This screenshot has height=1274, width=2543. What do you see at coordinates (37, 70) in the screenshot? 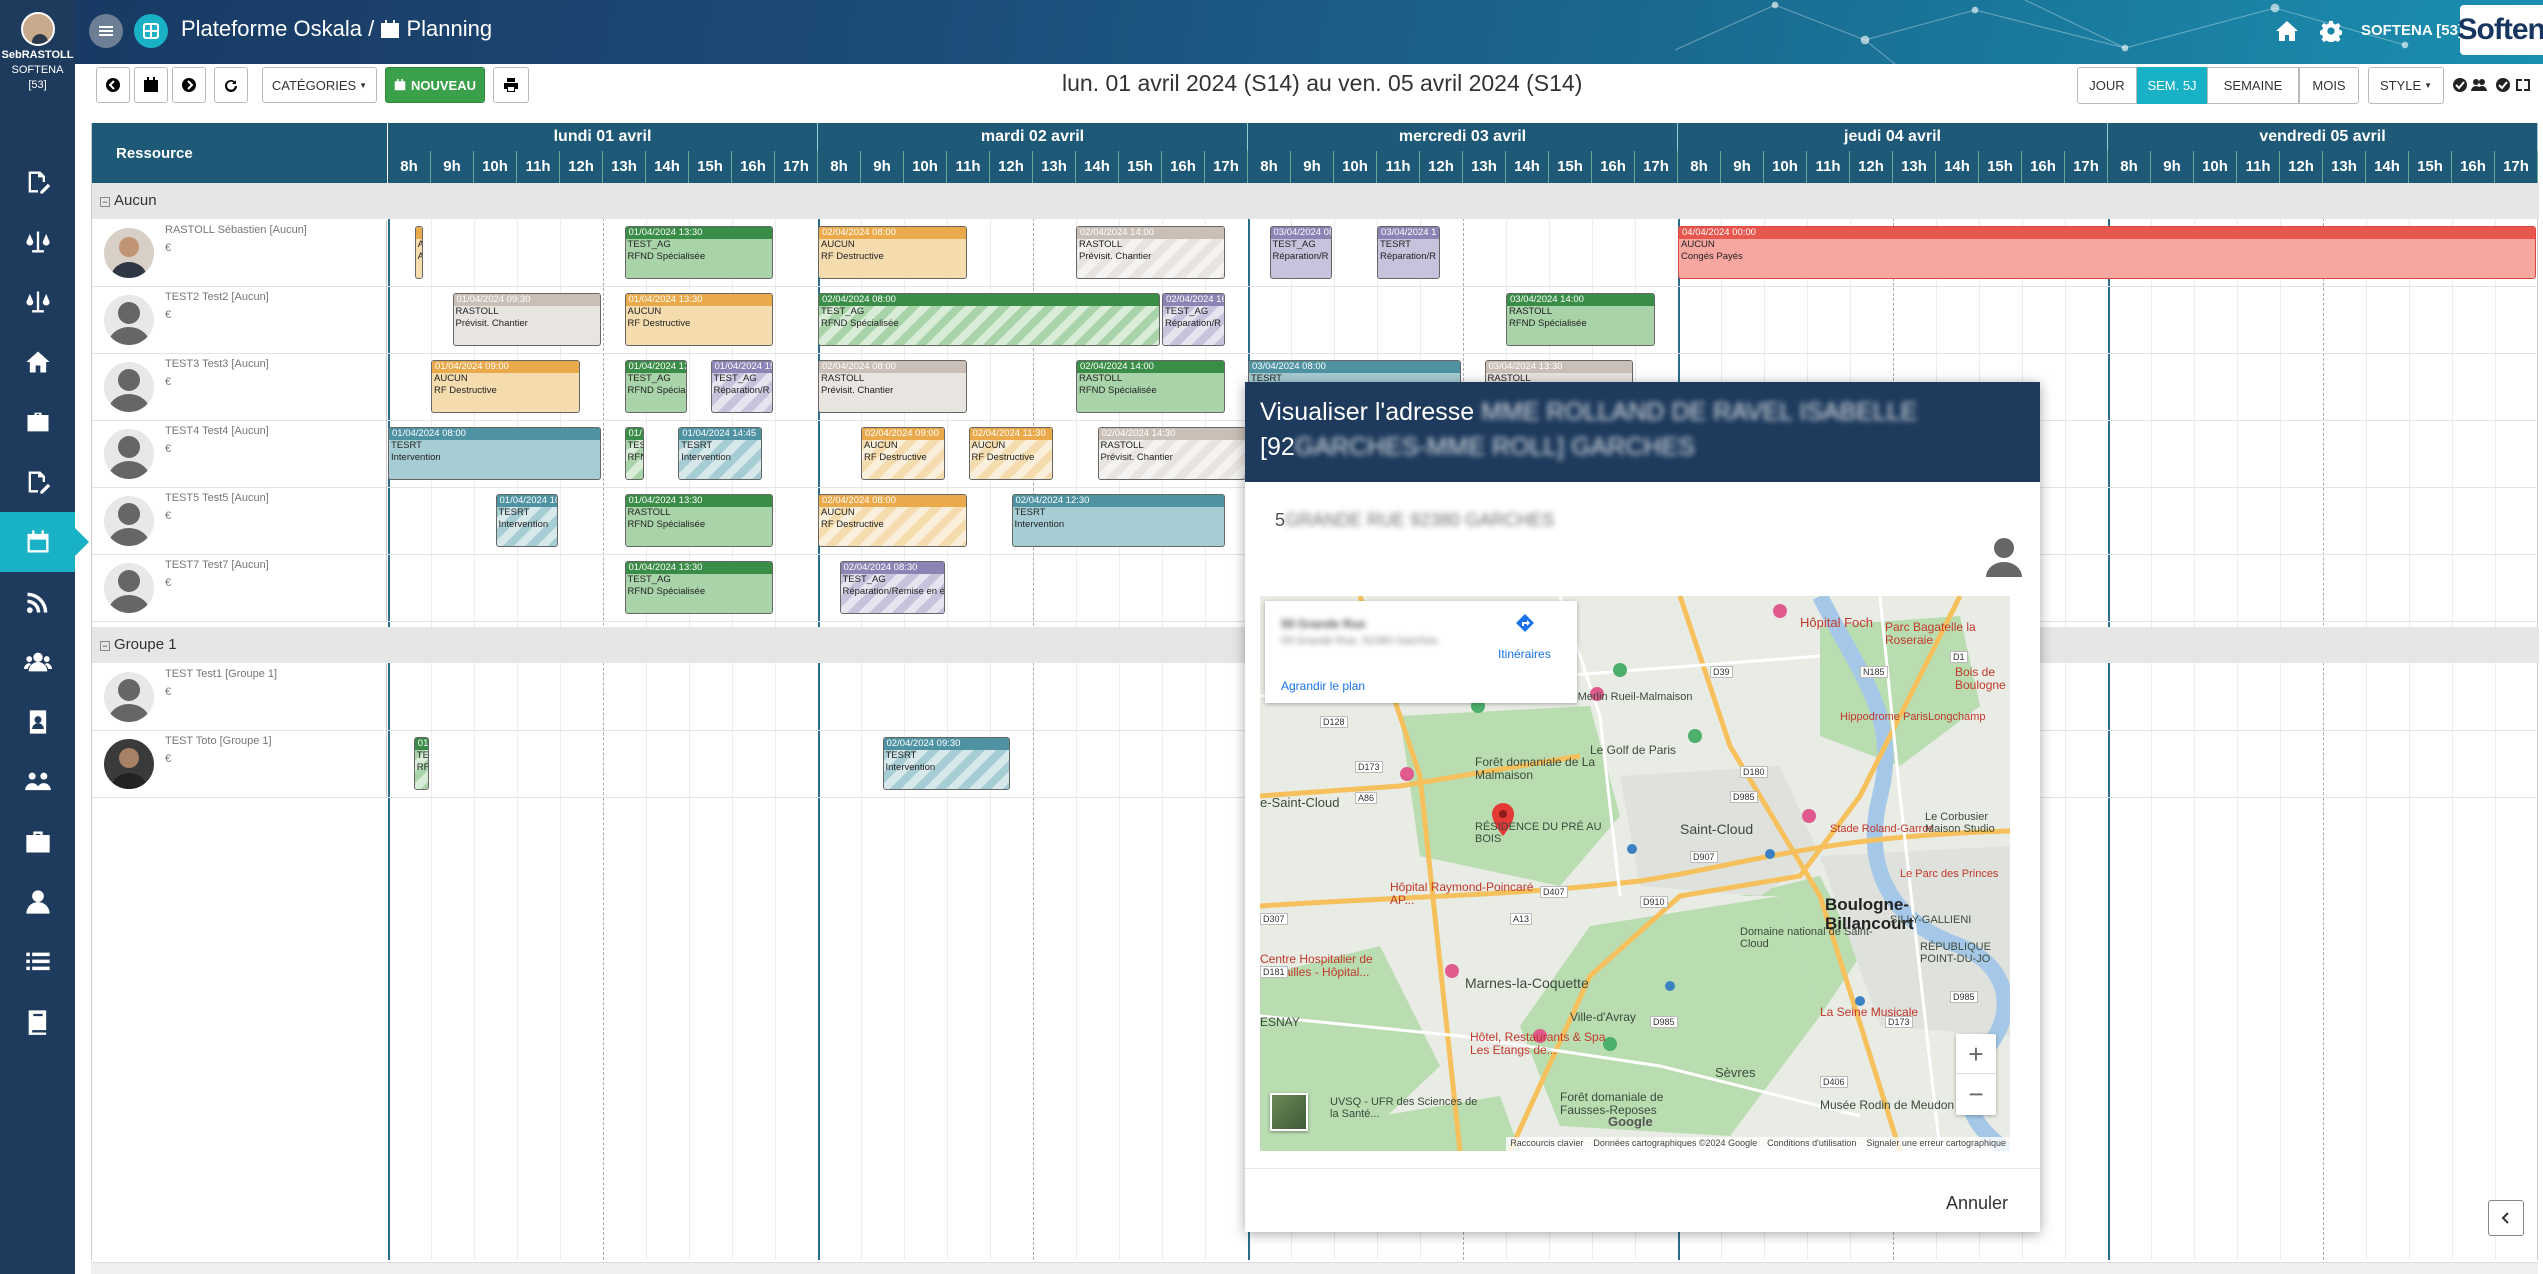
I see `user-company: SOFTENA` at bounding box center [37, 70].